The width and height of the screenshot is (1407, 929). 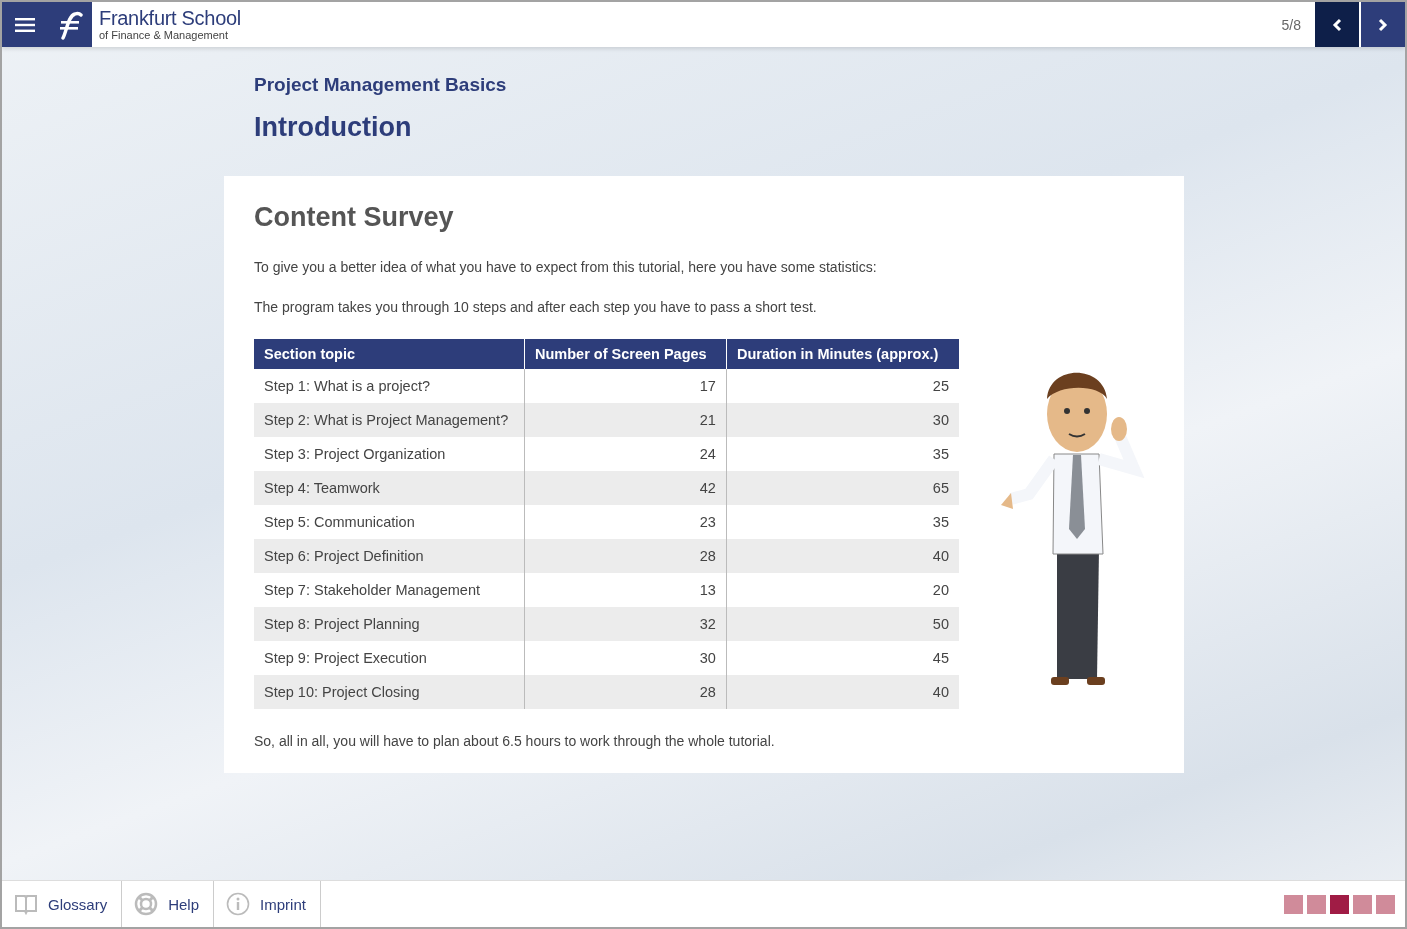 I want to click on menu-button, so click(x=25, y=24).